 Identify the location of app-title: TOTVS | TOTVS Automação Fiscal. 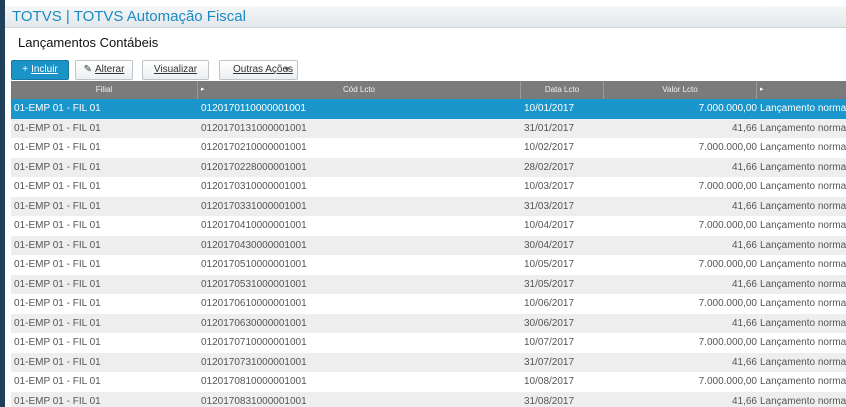
(129, 16).